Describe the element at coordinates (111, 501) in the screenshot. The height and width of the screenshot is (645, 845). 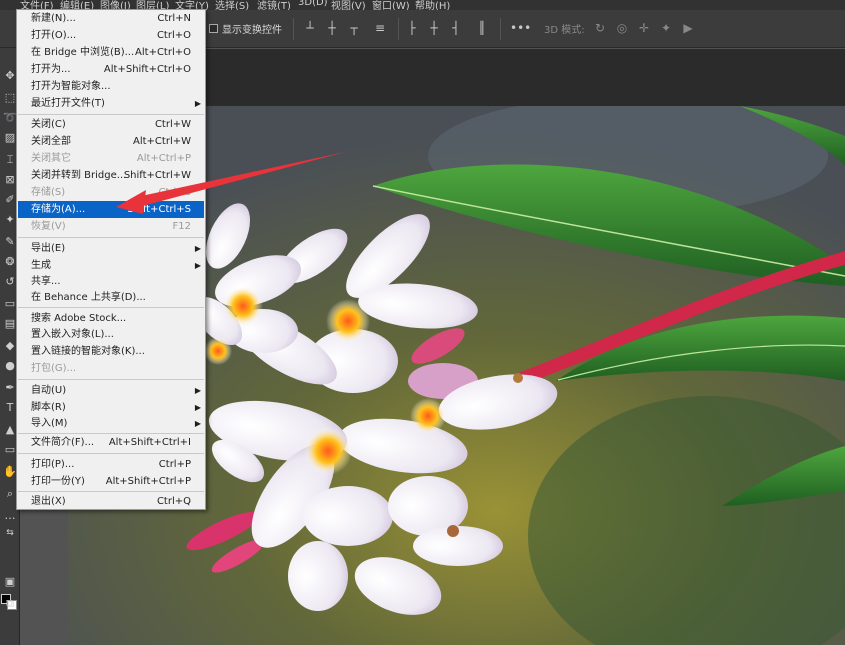
I see `menu-item-exit: 退出(X) Ctrl+Q` at that location.